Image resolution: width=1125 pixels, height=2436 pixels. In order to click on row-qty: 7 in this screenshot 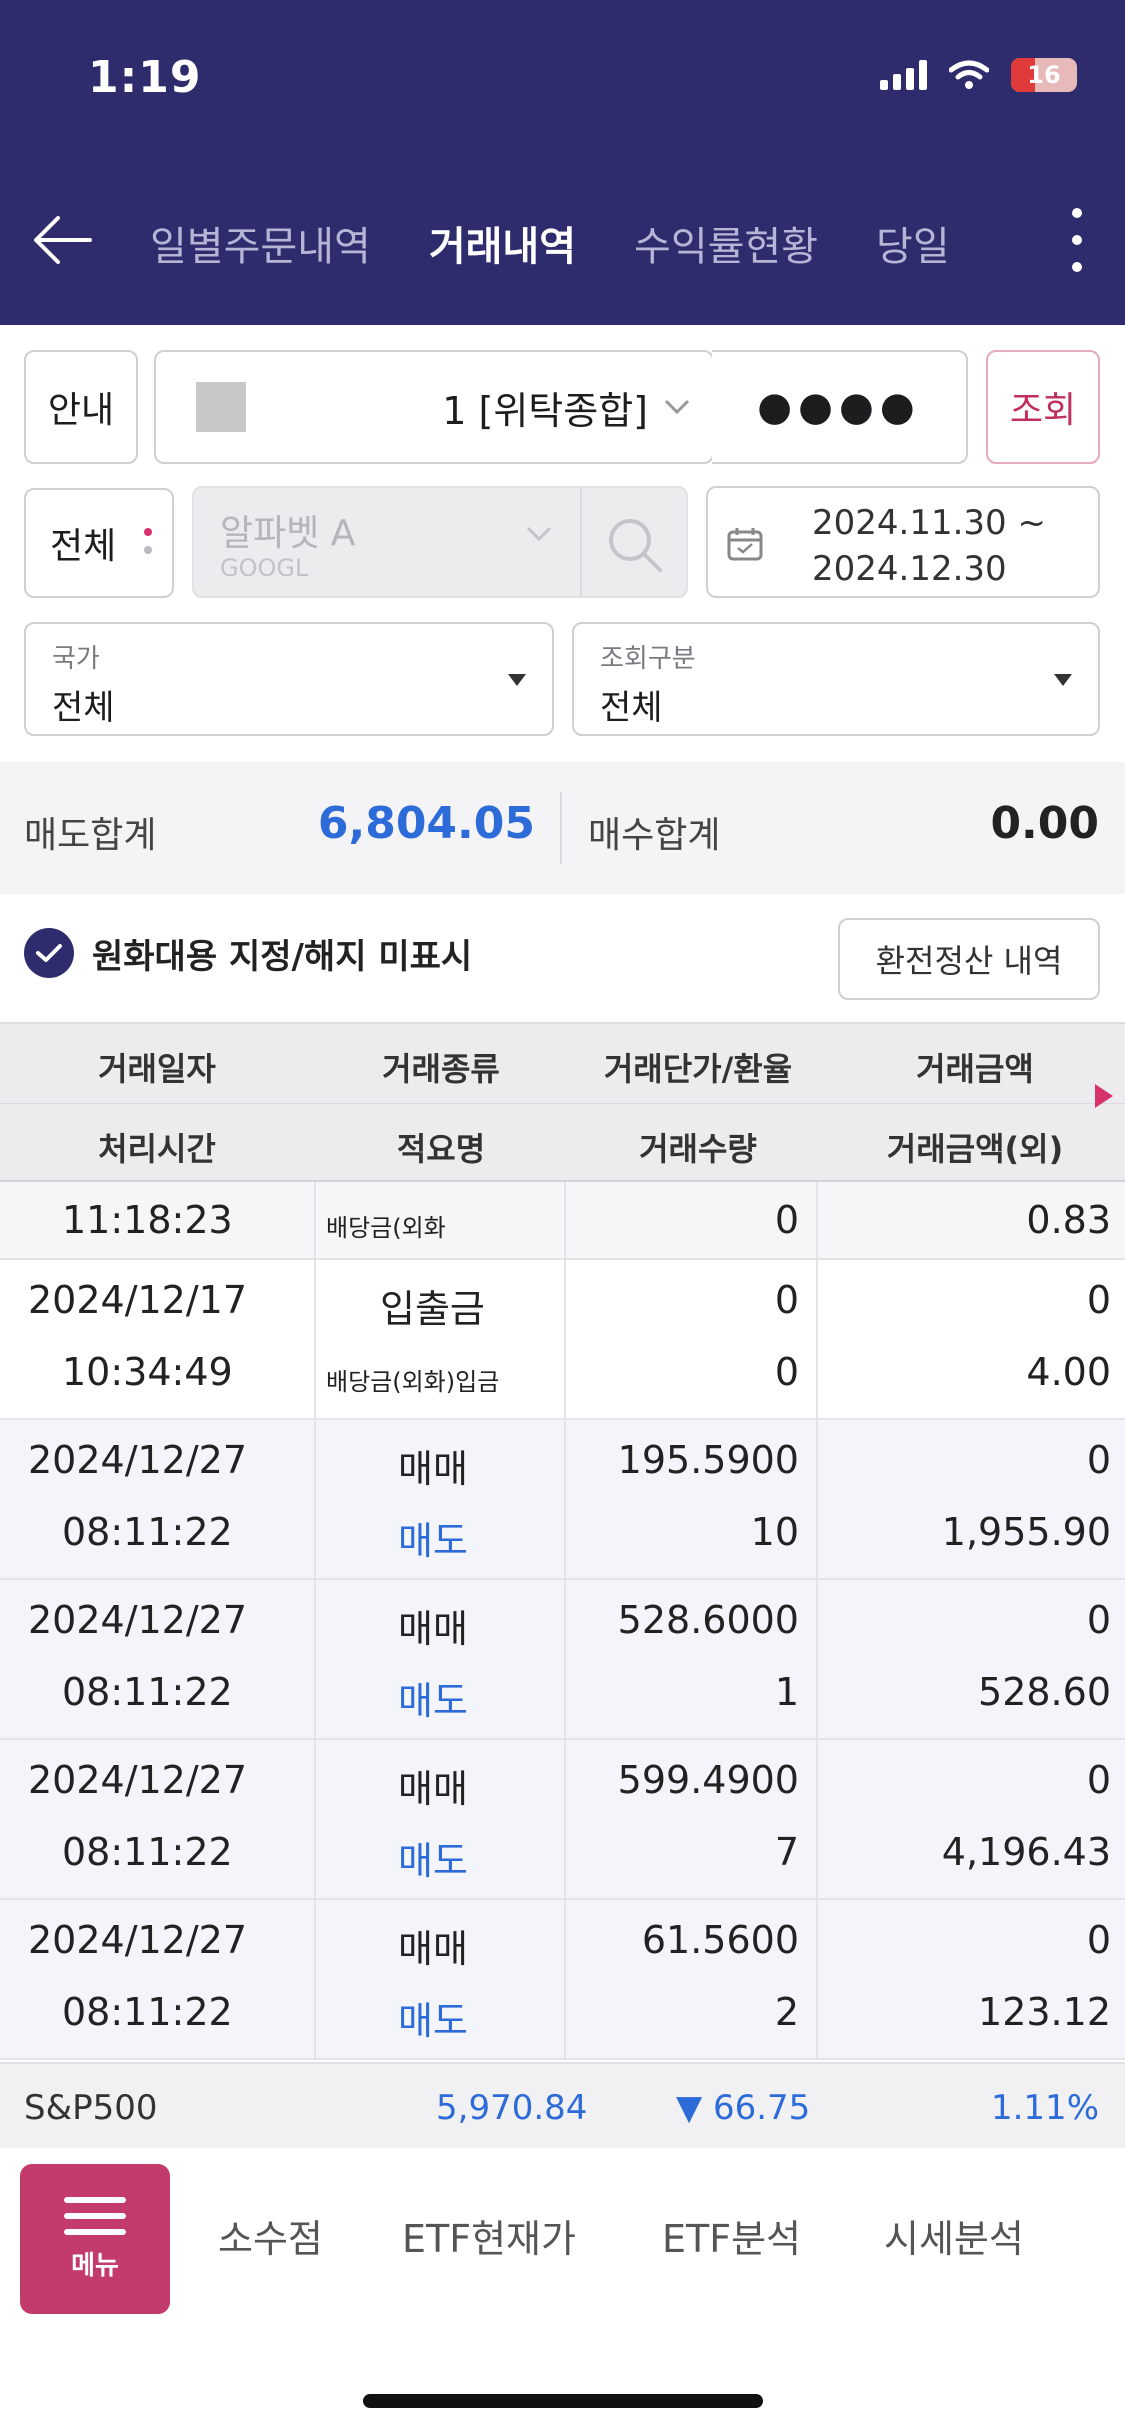, I will do `click(786, 1852)`.